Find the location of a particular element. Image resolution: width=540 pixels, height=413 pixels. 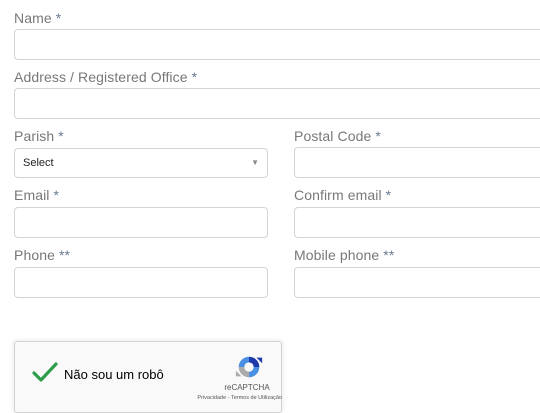

confirm-email-label: Confirm email * is located at coordinates (342, 195).